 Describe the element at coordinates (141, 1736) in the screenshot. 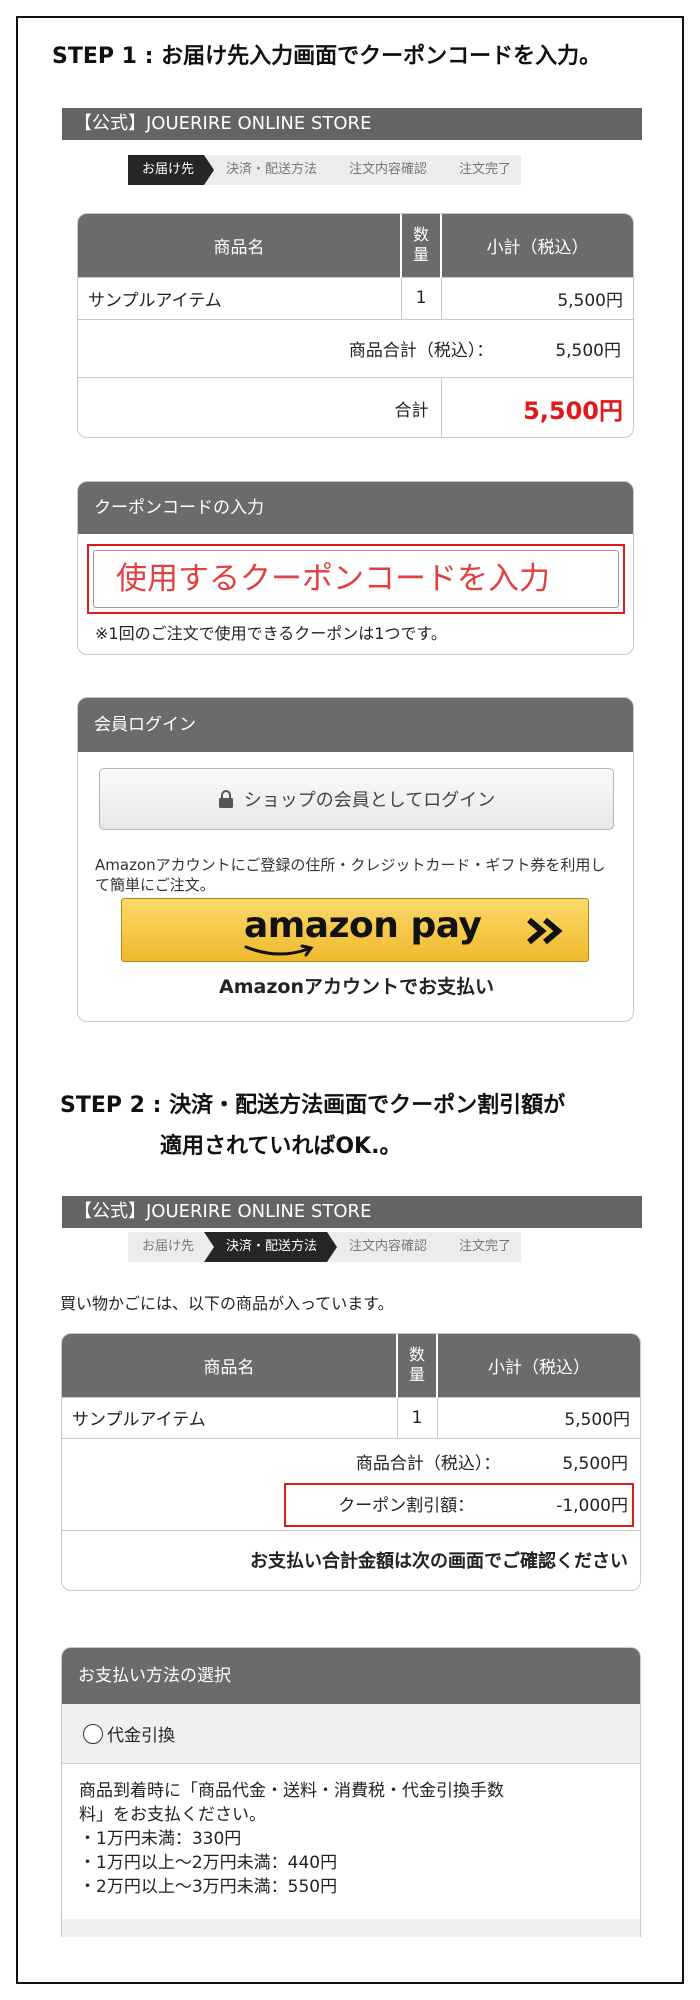

I see `payment-option-label: 代金引換` at that location.